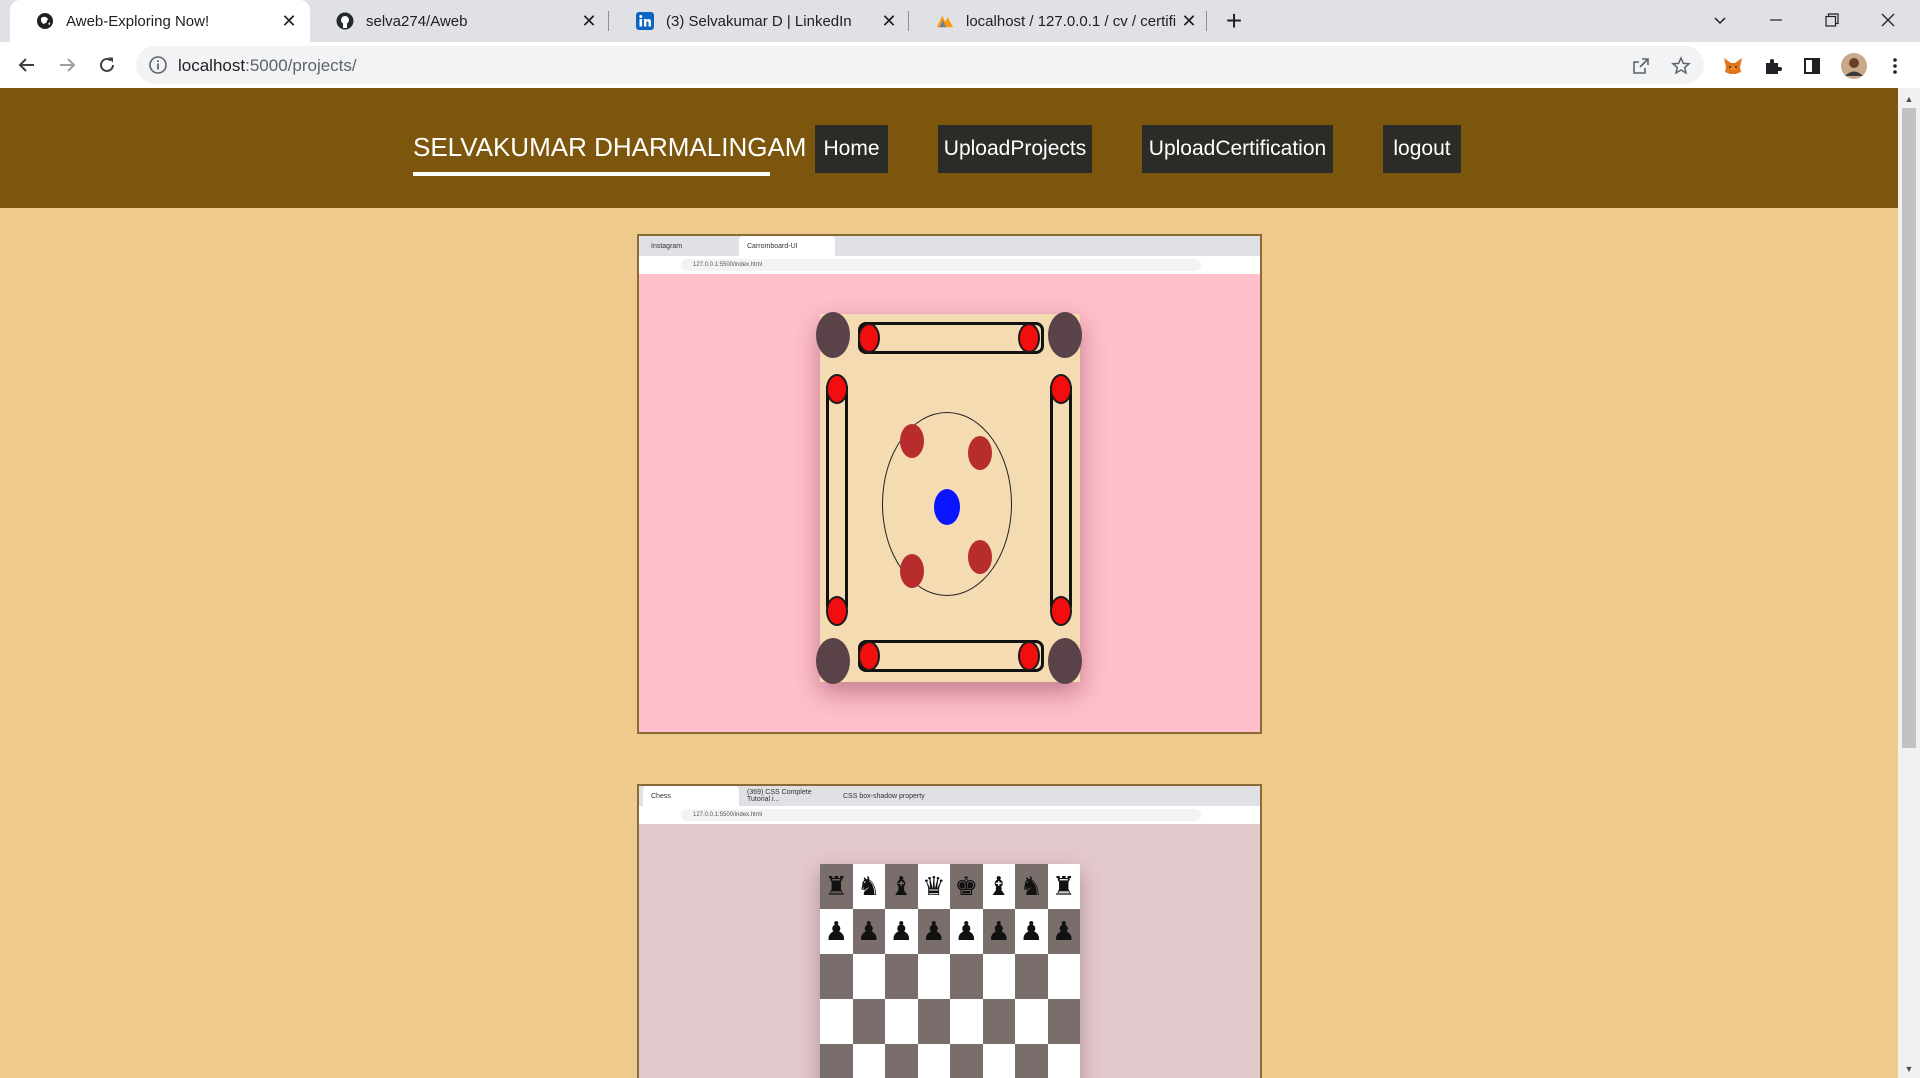 This screenshot has height=1078, width=1920. I want to click on chess-background: ♜ ♞ ♝ ♛ ♚ ♝ ♞ ♜ ♟ ♟ ♟ ♟ ♟ ♟ ♟ ♟, so click(949, 951).